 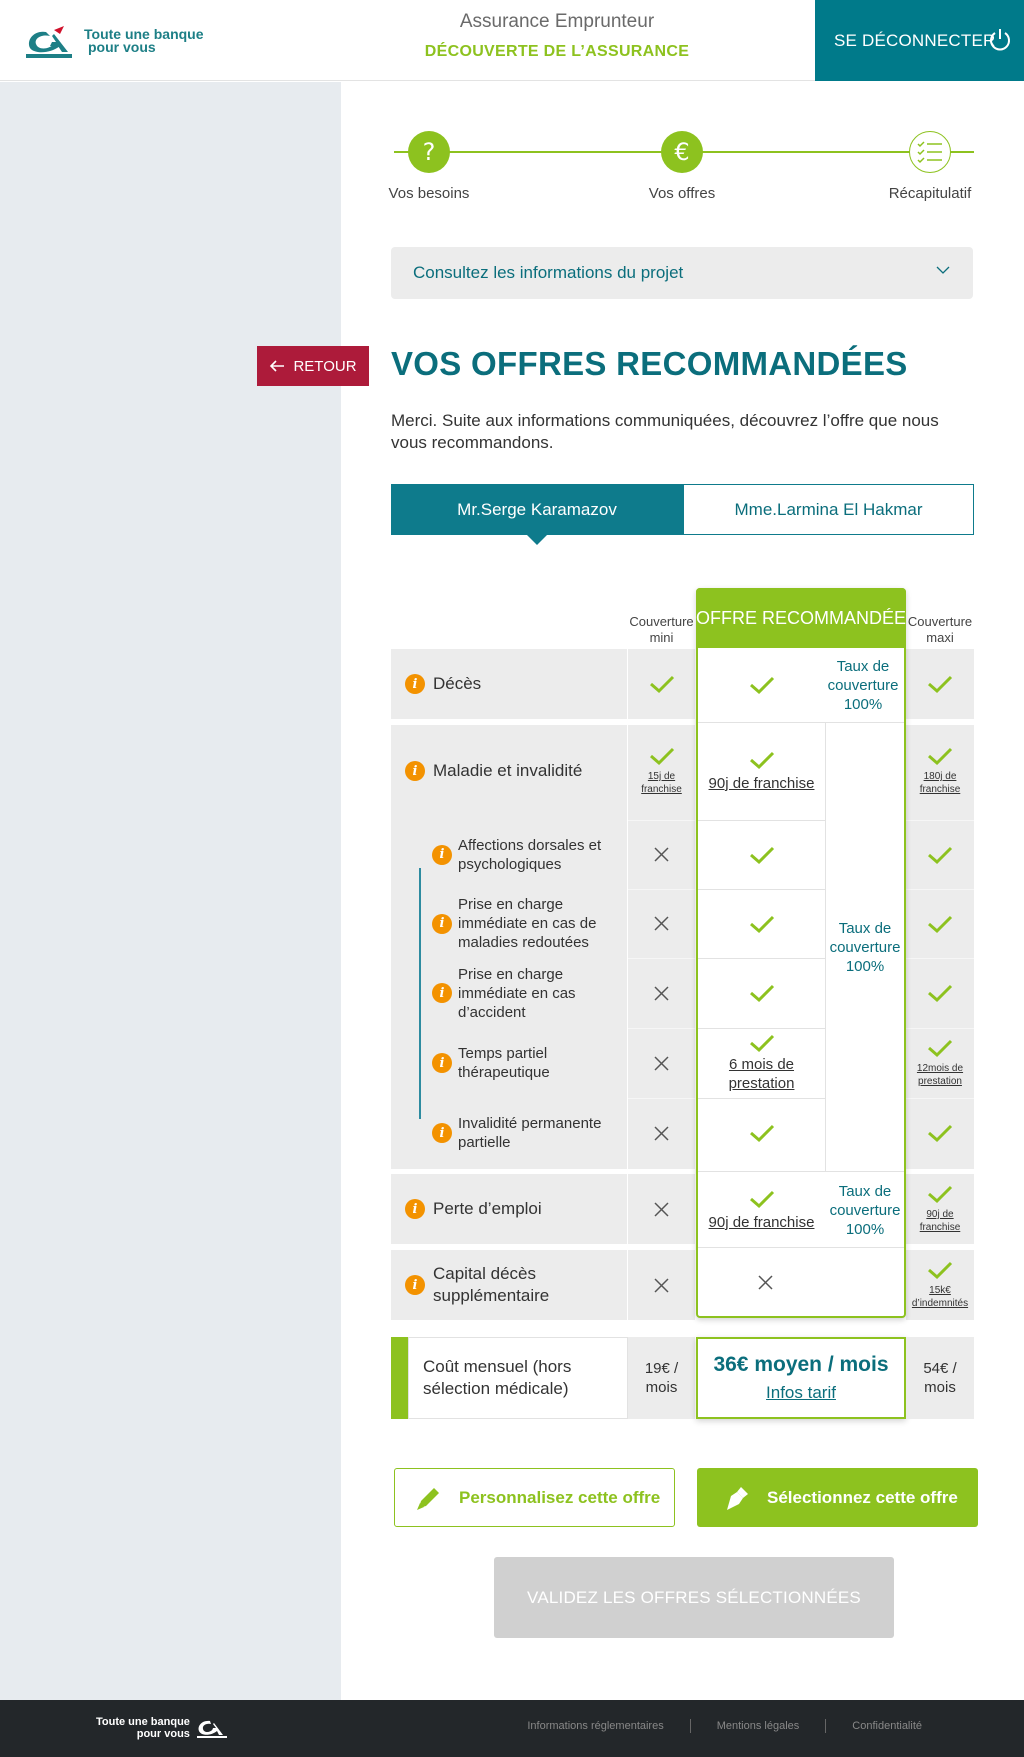 I want to click on rec-maladie-taux: Taux de couverture 100%, so click(x=865, y=947).